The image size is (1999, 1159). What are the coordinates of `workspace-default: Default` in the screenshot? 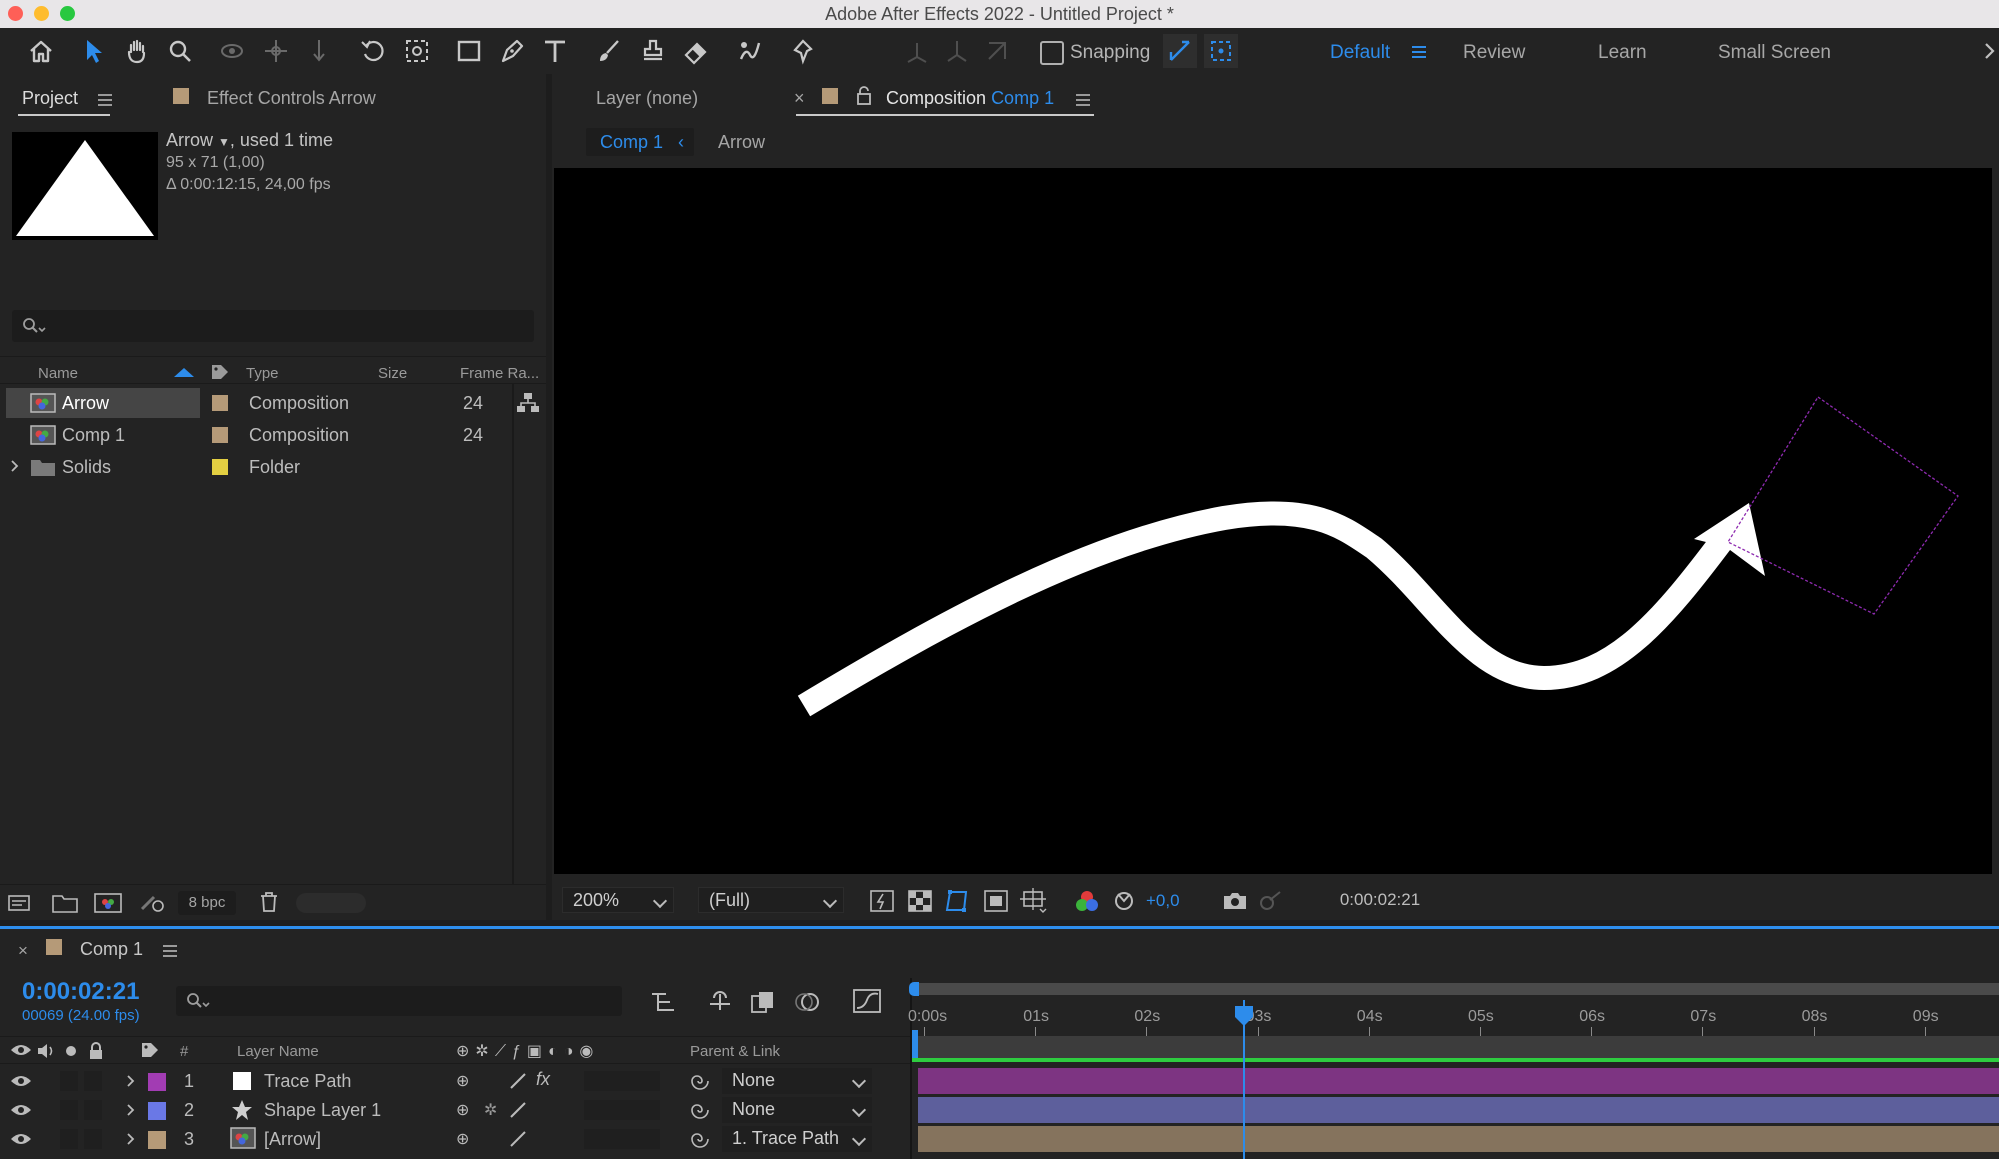 It's located at (1360, 53).